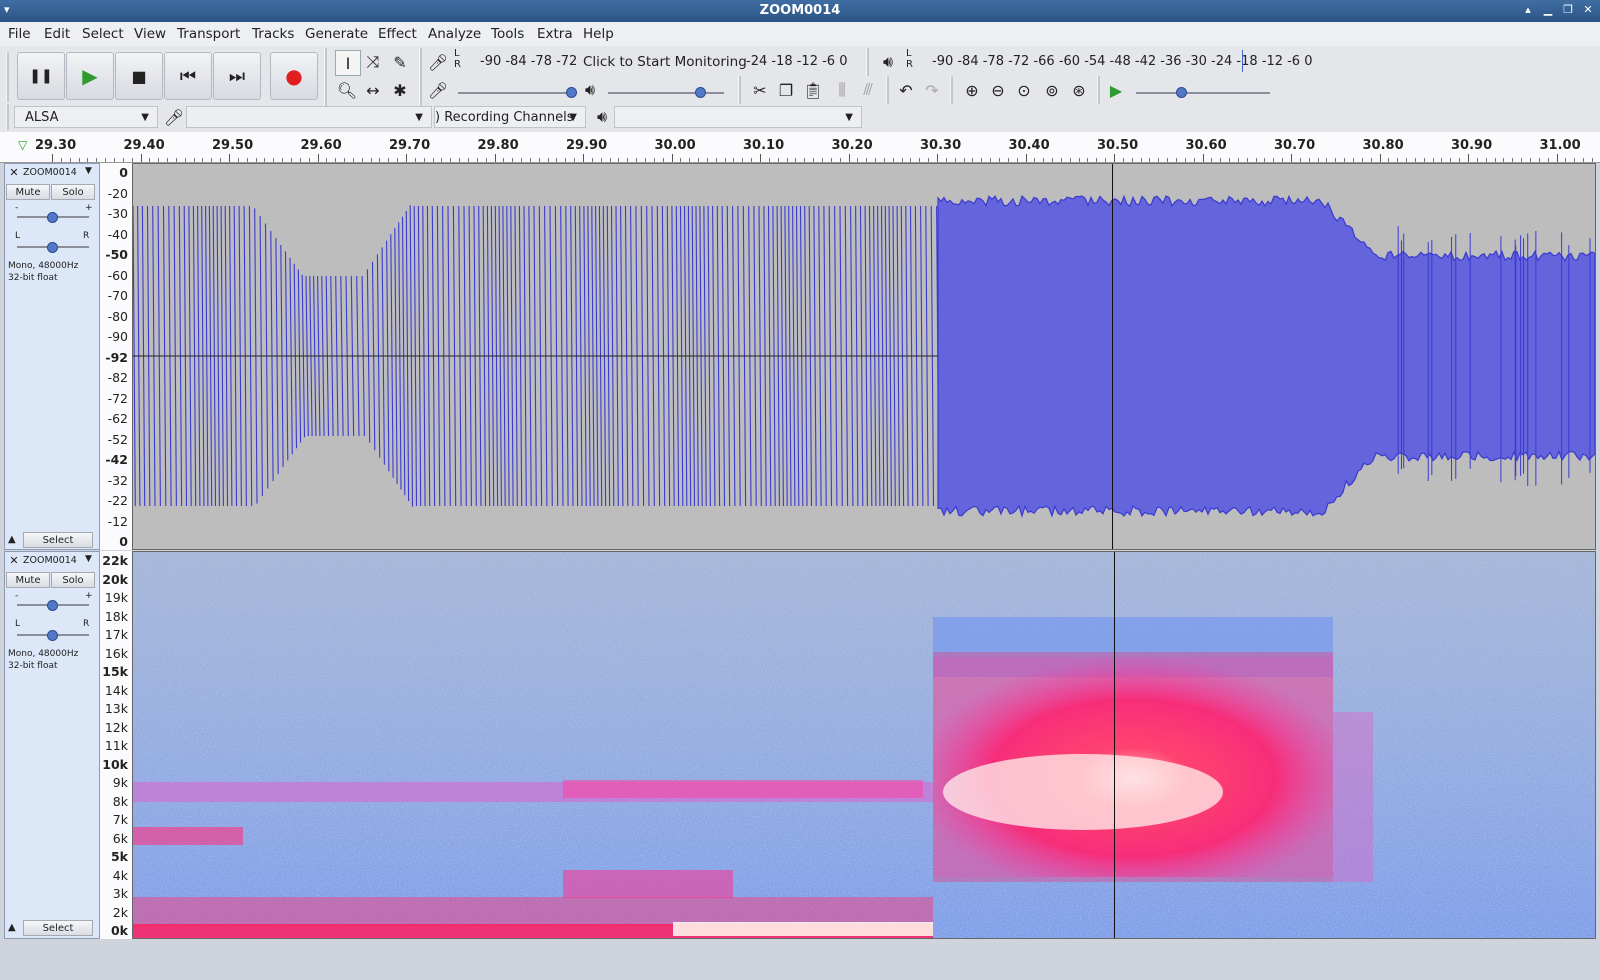 The height and width of the screenshot is (980, 1600). I want to click on paste-icon: 📋︎, so click(813, 90).